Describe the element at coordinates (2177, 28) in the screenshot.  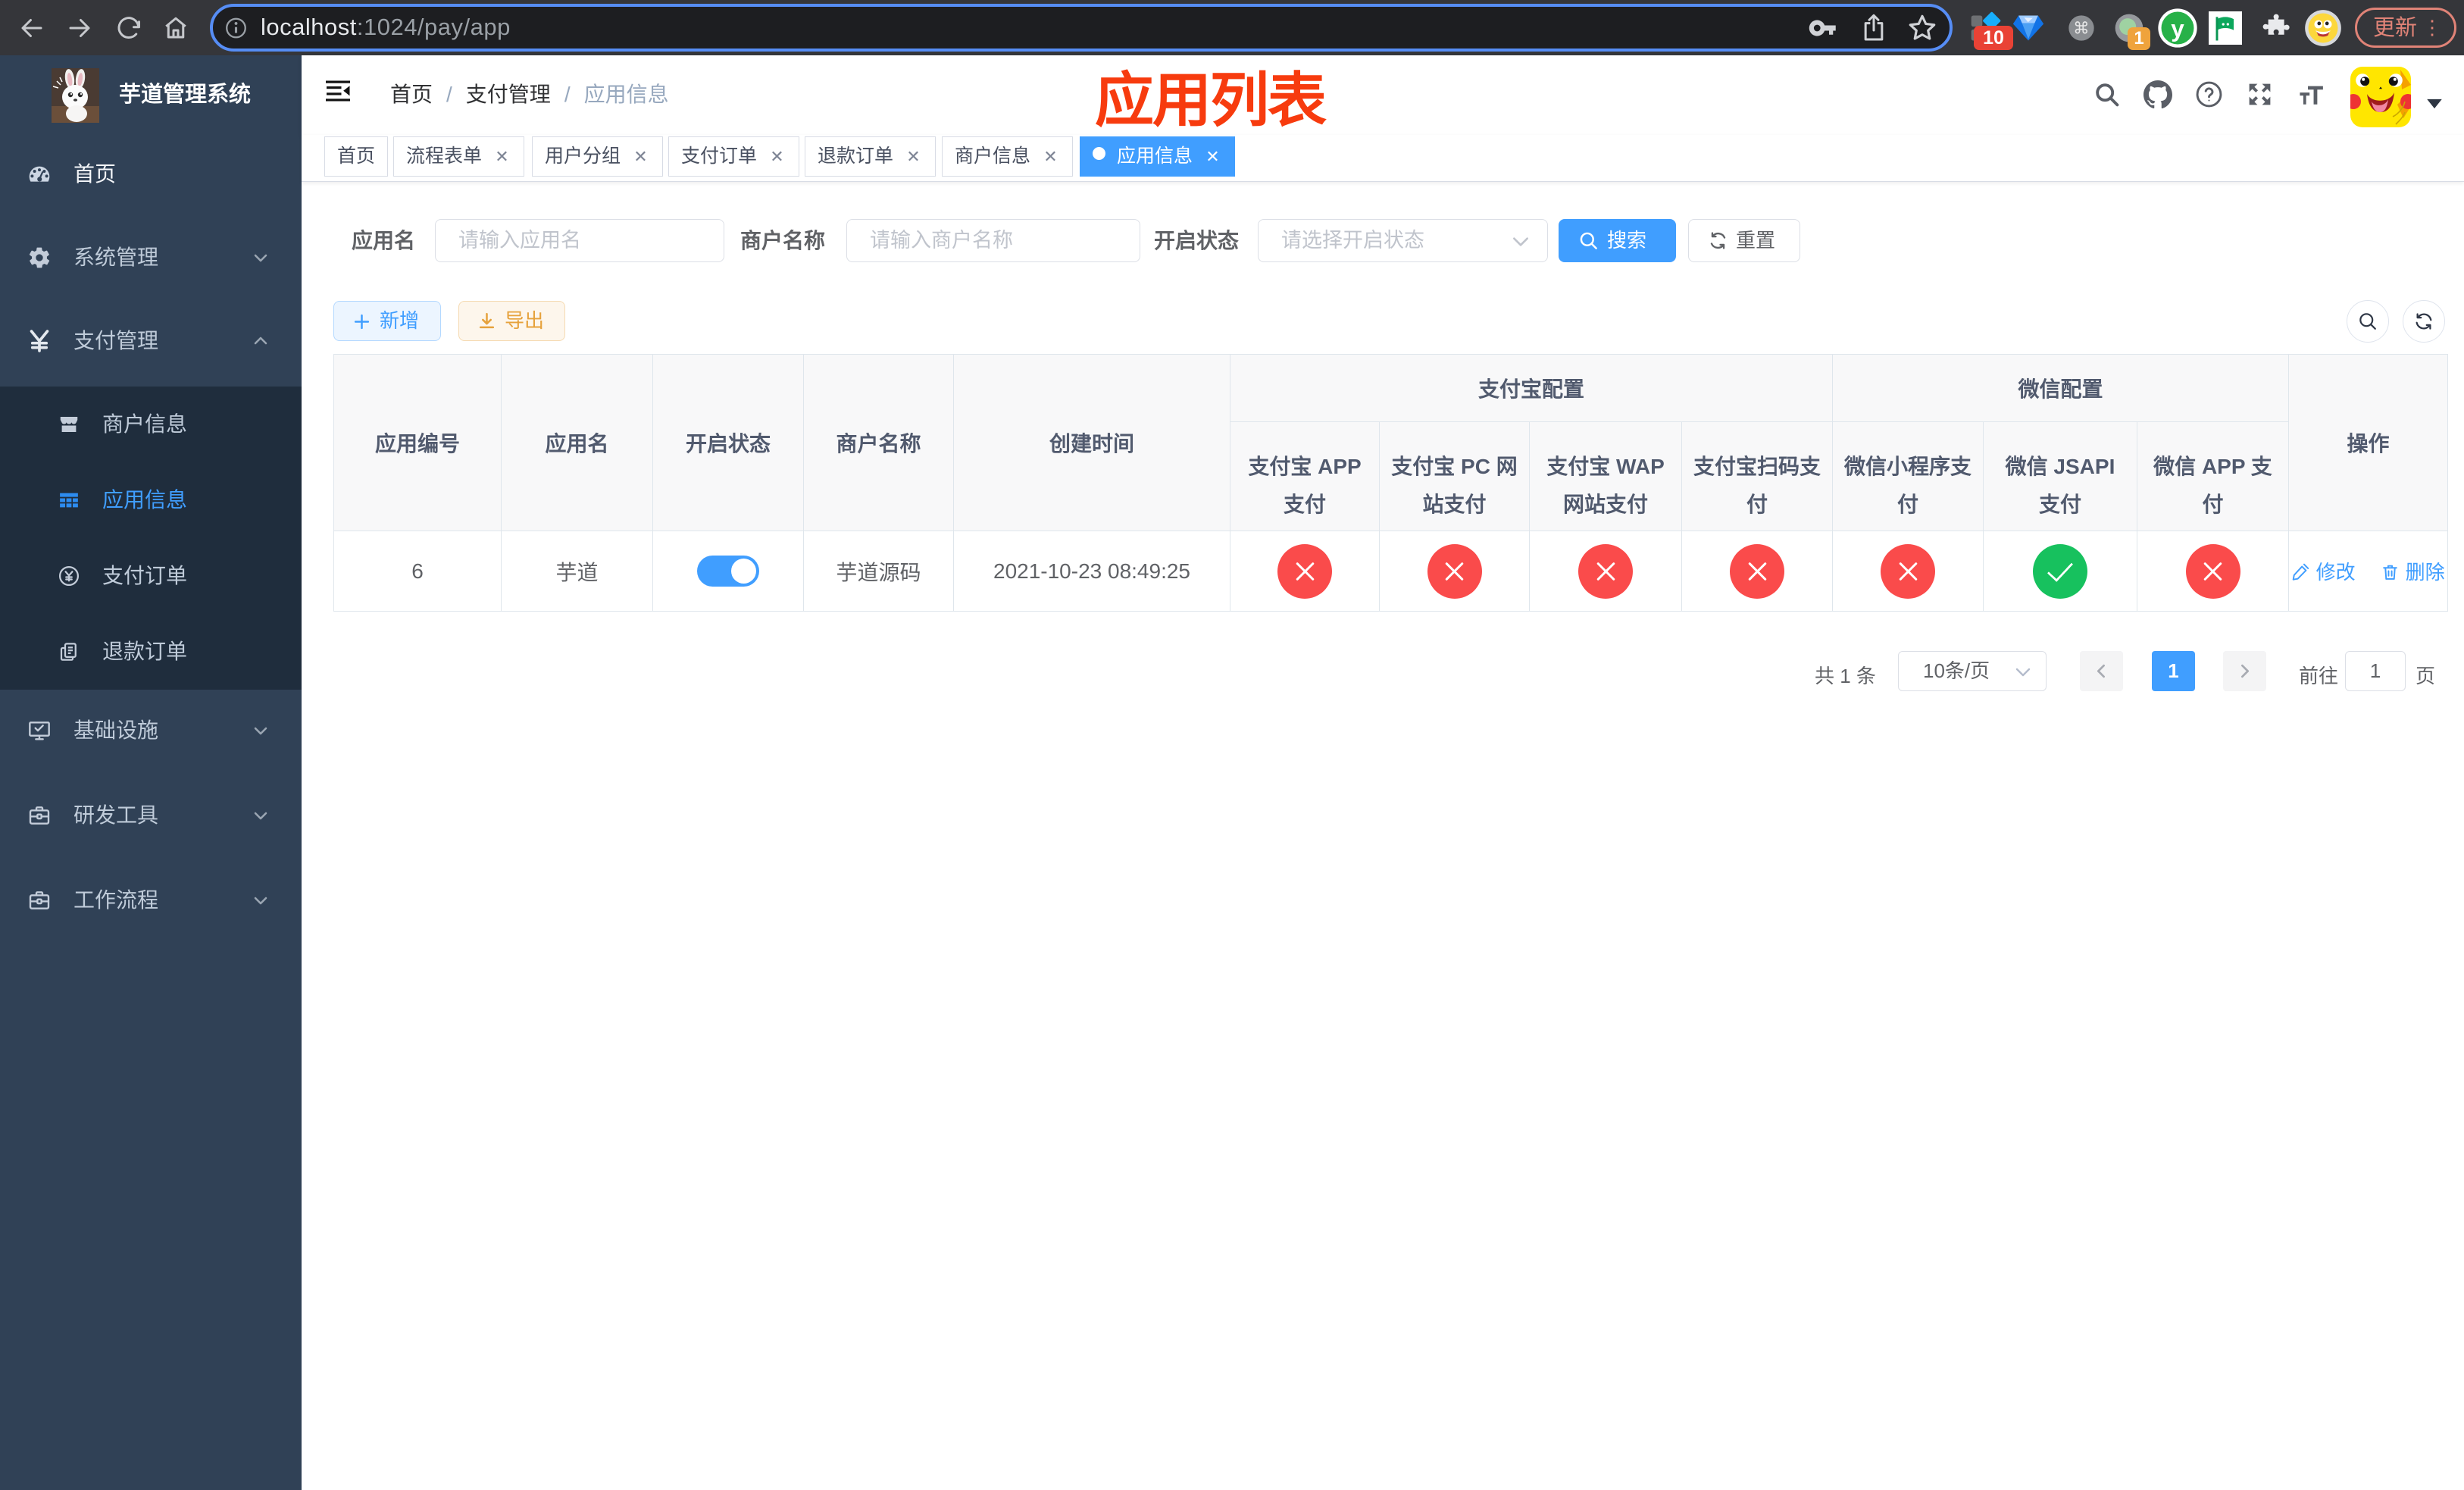
I see `svg-text: y` at that location.